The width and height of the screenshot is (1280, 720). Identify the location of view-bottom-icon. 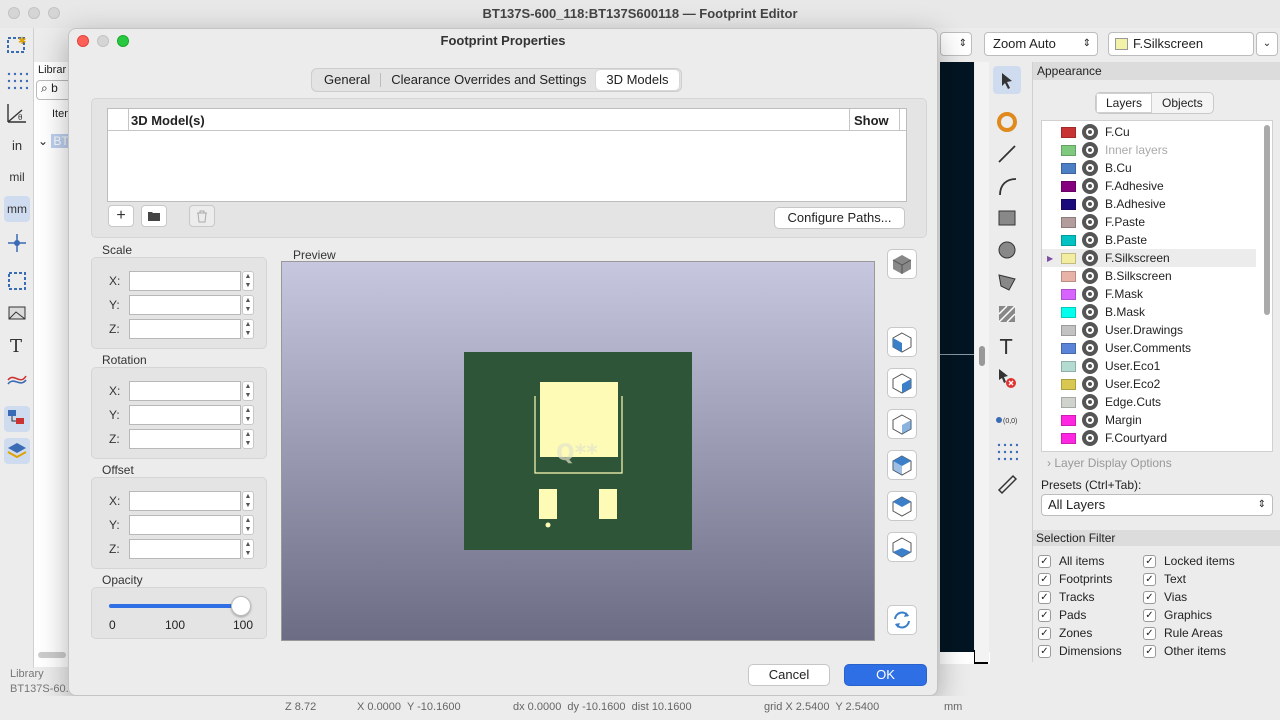
(902, 547).